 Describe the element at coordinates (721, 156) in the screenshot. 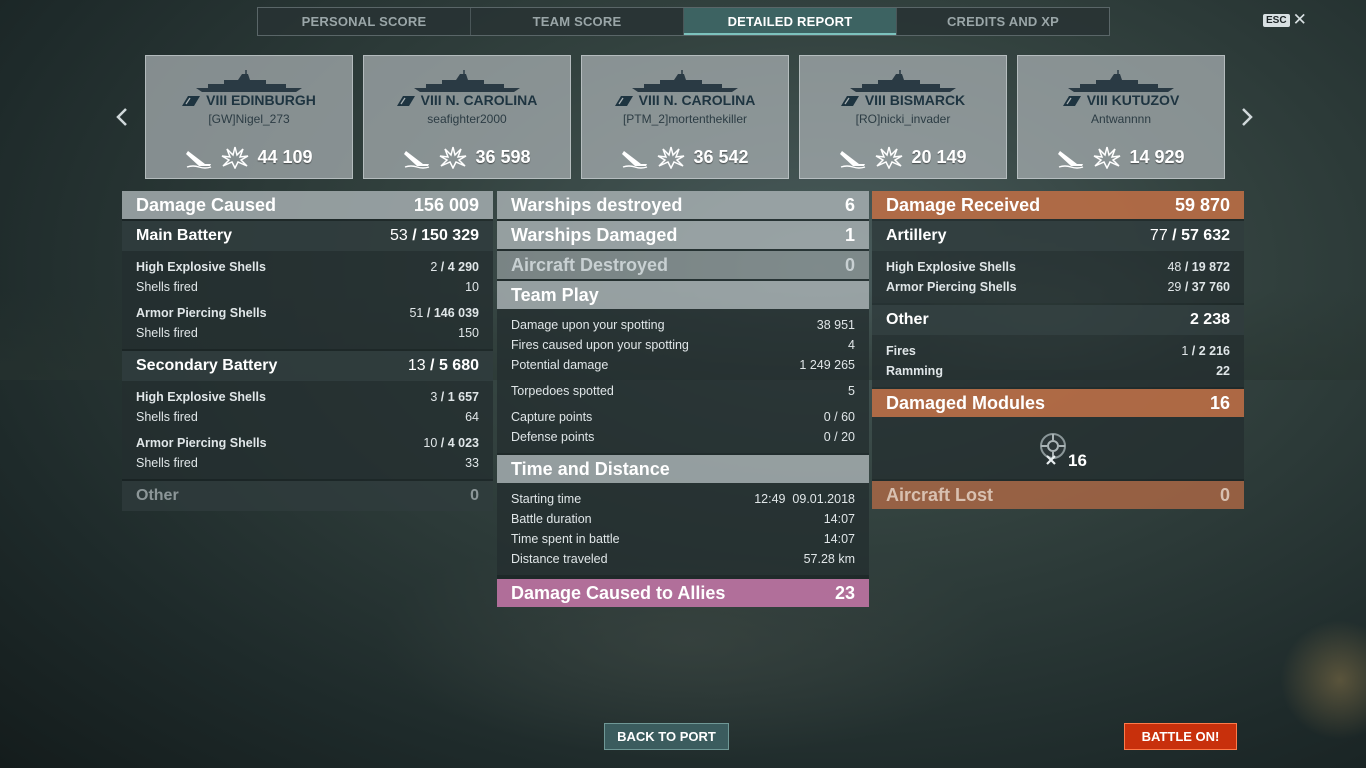

I see `ship-damage-value: 36 542` at that location.